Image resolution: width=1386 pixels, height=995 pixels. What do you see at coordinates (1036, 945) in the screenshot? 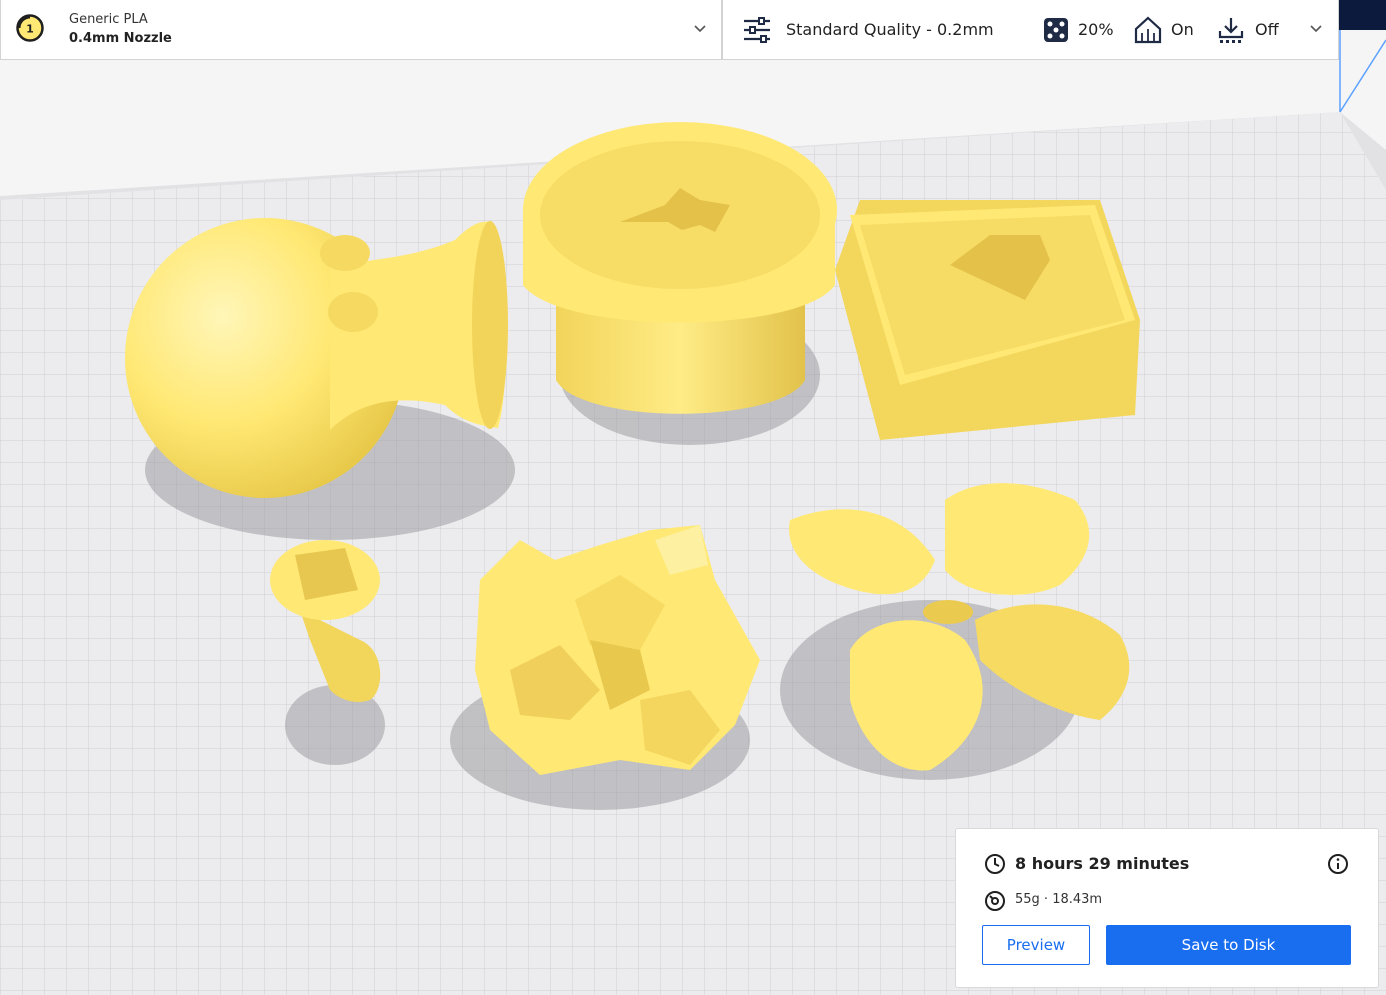
I see `preview-button: Preview` at bounding box center [1036, 945].